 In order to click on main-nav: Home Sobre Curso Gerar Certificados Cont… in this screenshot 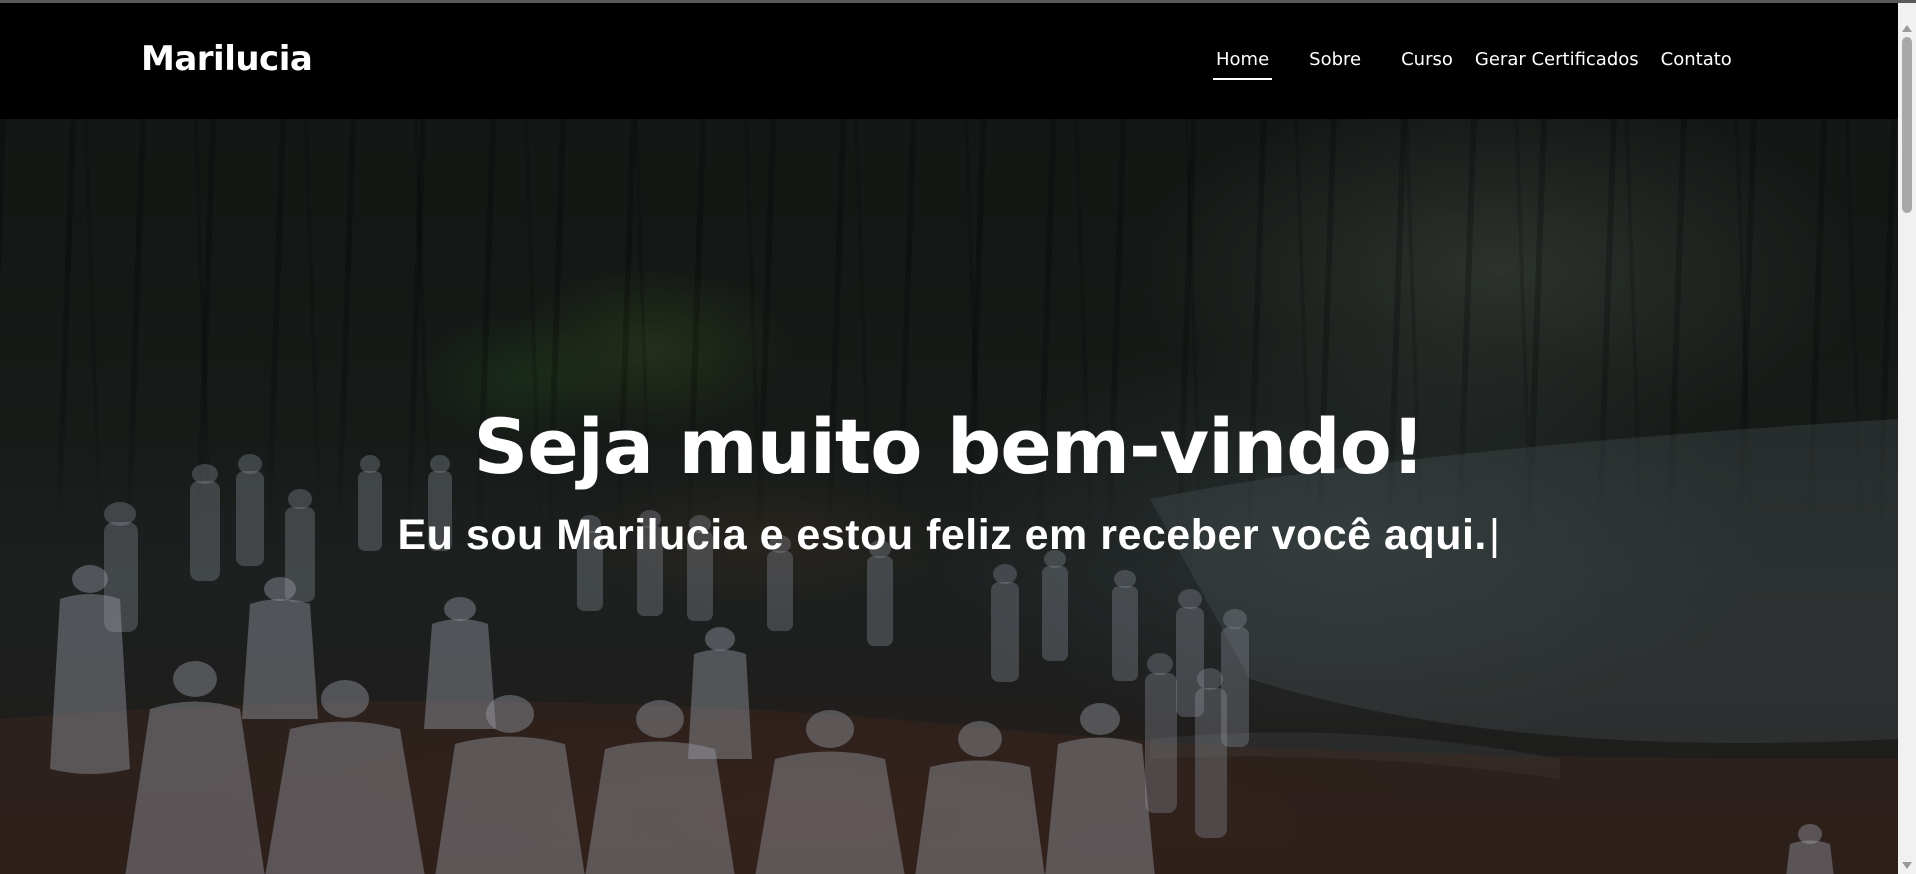, I will do `click(1472, 66)`.